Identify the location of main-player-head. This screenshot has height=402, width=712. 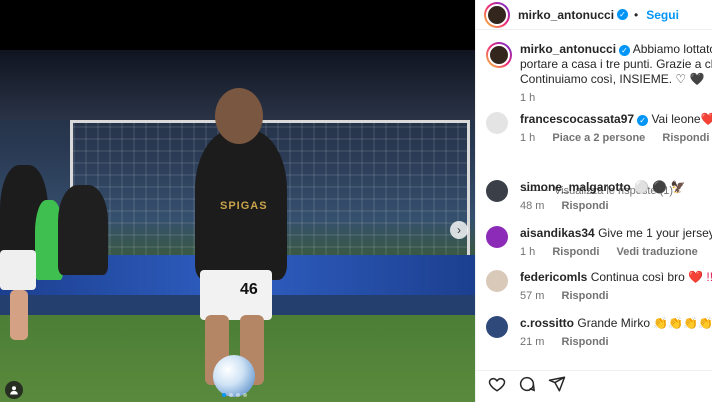
(239, 116).